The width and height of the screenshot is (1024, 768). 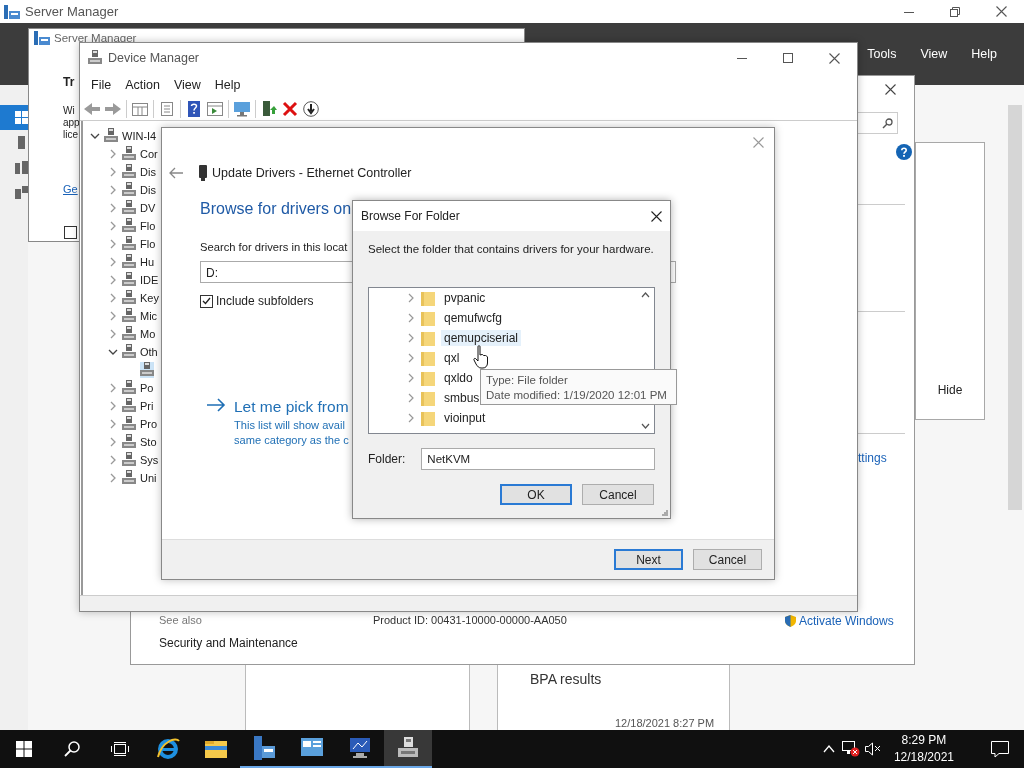 What do you see at coordinates (149, 316) in the screenshot?
I see `tree-item: Mic` at bounding box center [149, 316].